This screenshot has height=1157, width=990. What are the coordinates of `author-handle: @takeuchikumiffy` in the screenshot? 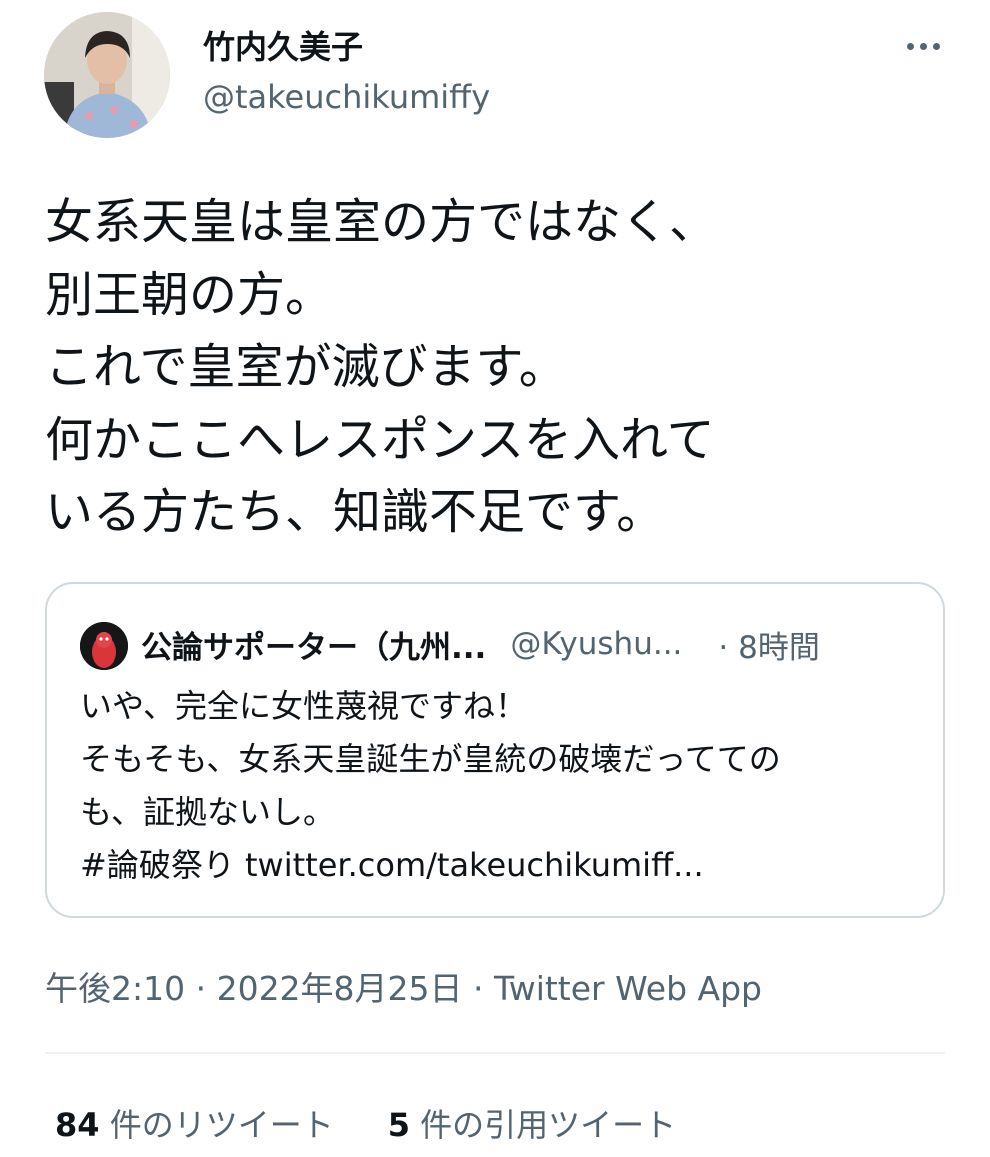 It's located at (346, 97).